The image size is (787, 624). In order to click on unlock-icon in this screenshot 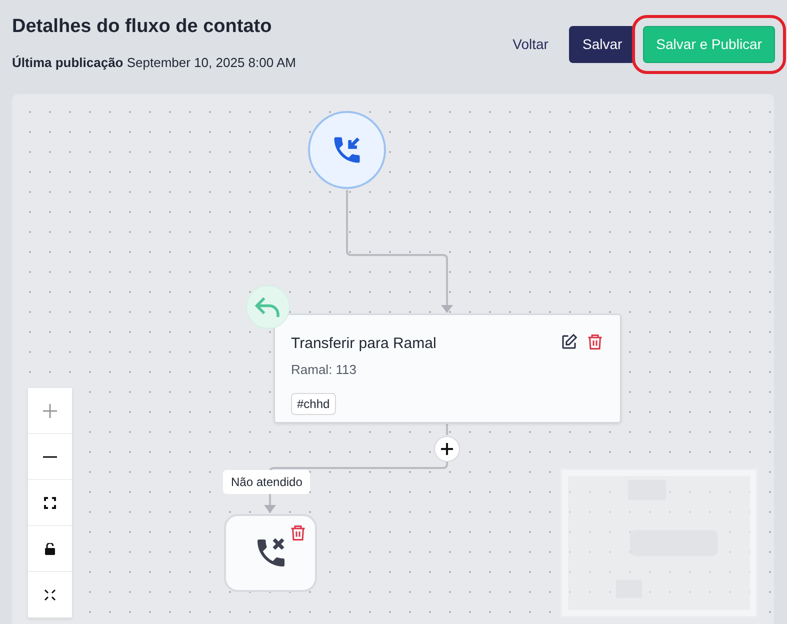, I will do `click(50, 548)`.